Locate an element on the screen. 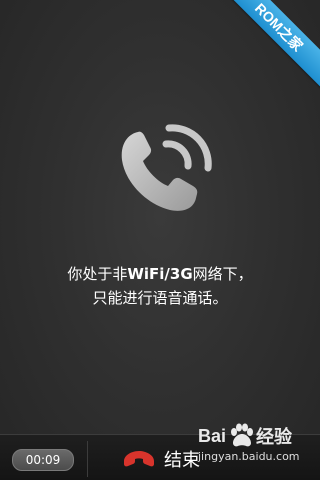  message-line-1: 你处于非WiFi/3G网络下， is located at coordinates (160, 274).